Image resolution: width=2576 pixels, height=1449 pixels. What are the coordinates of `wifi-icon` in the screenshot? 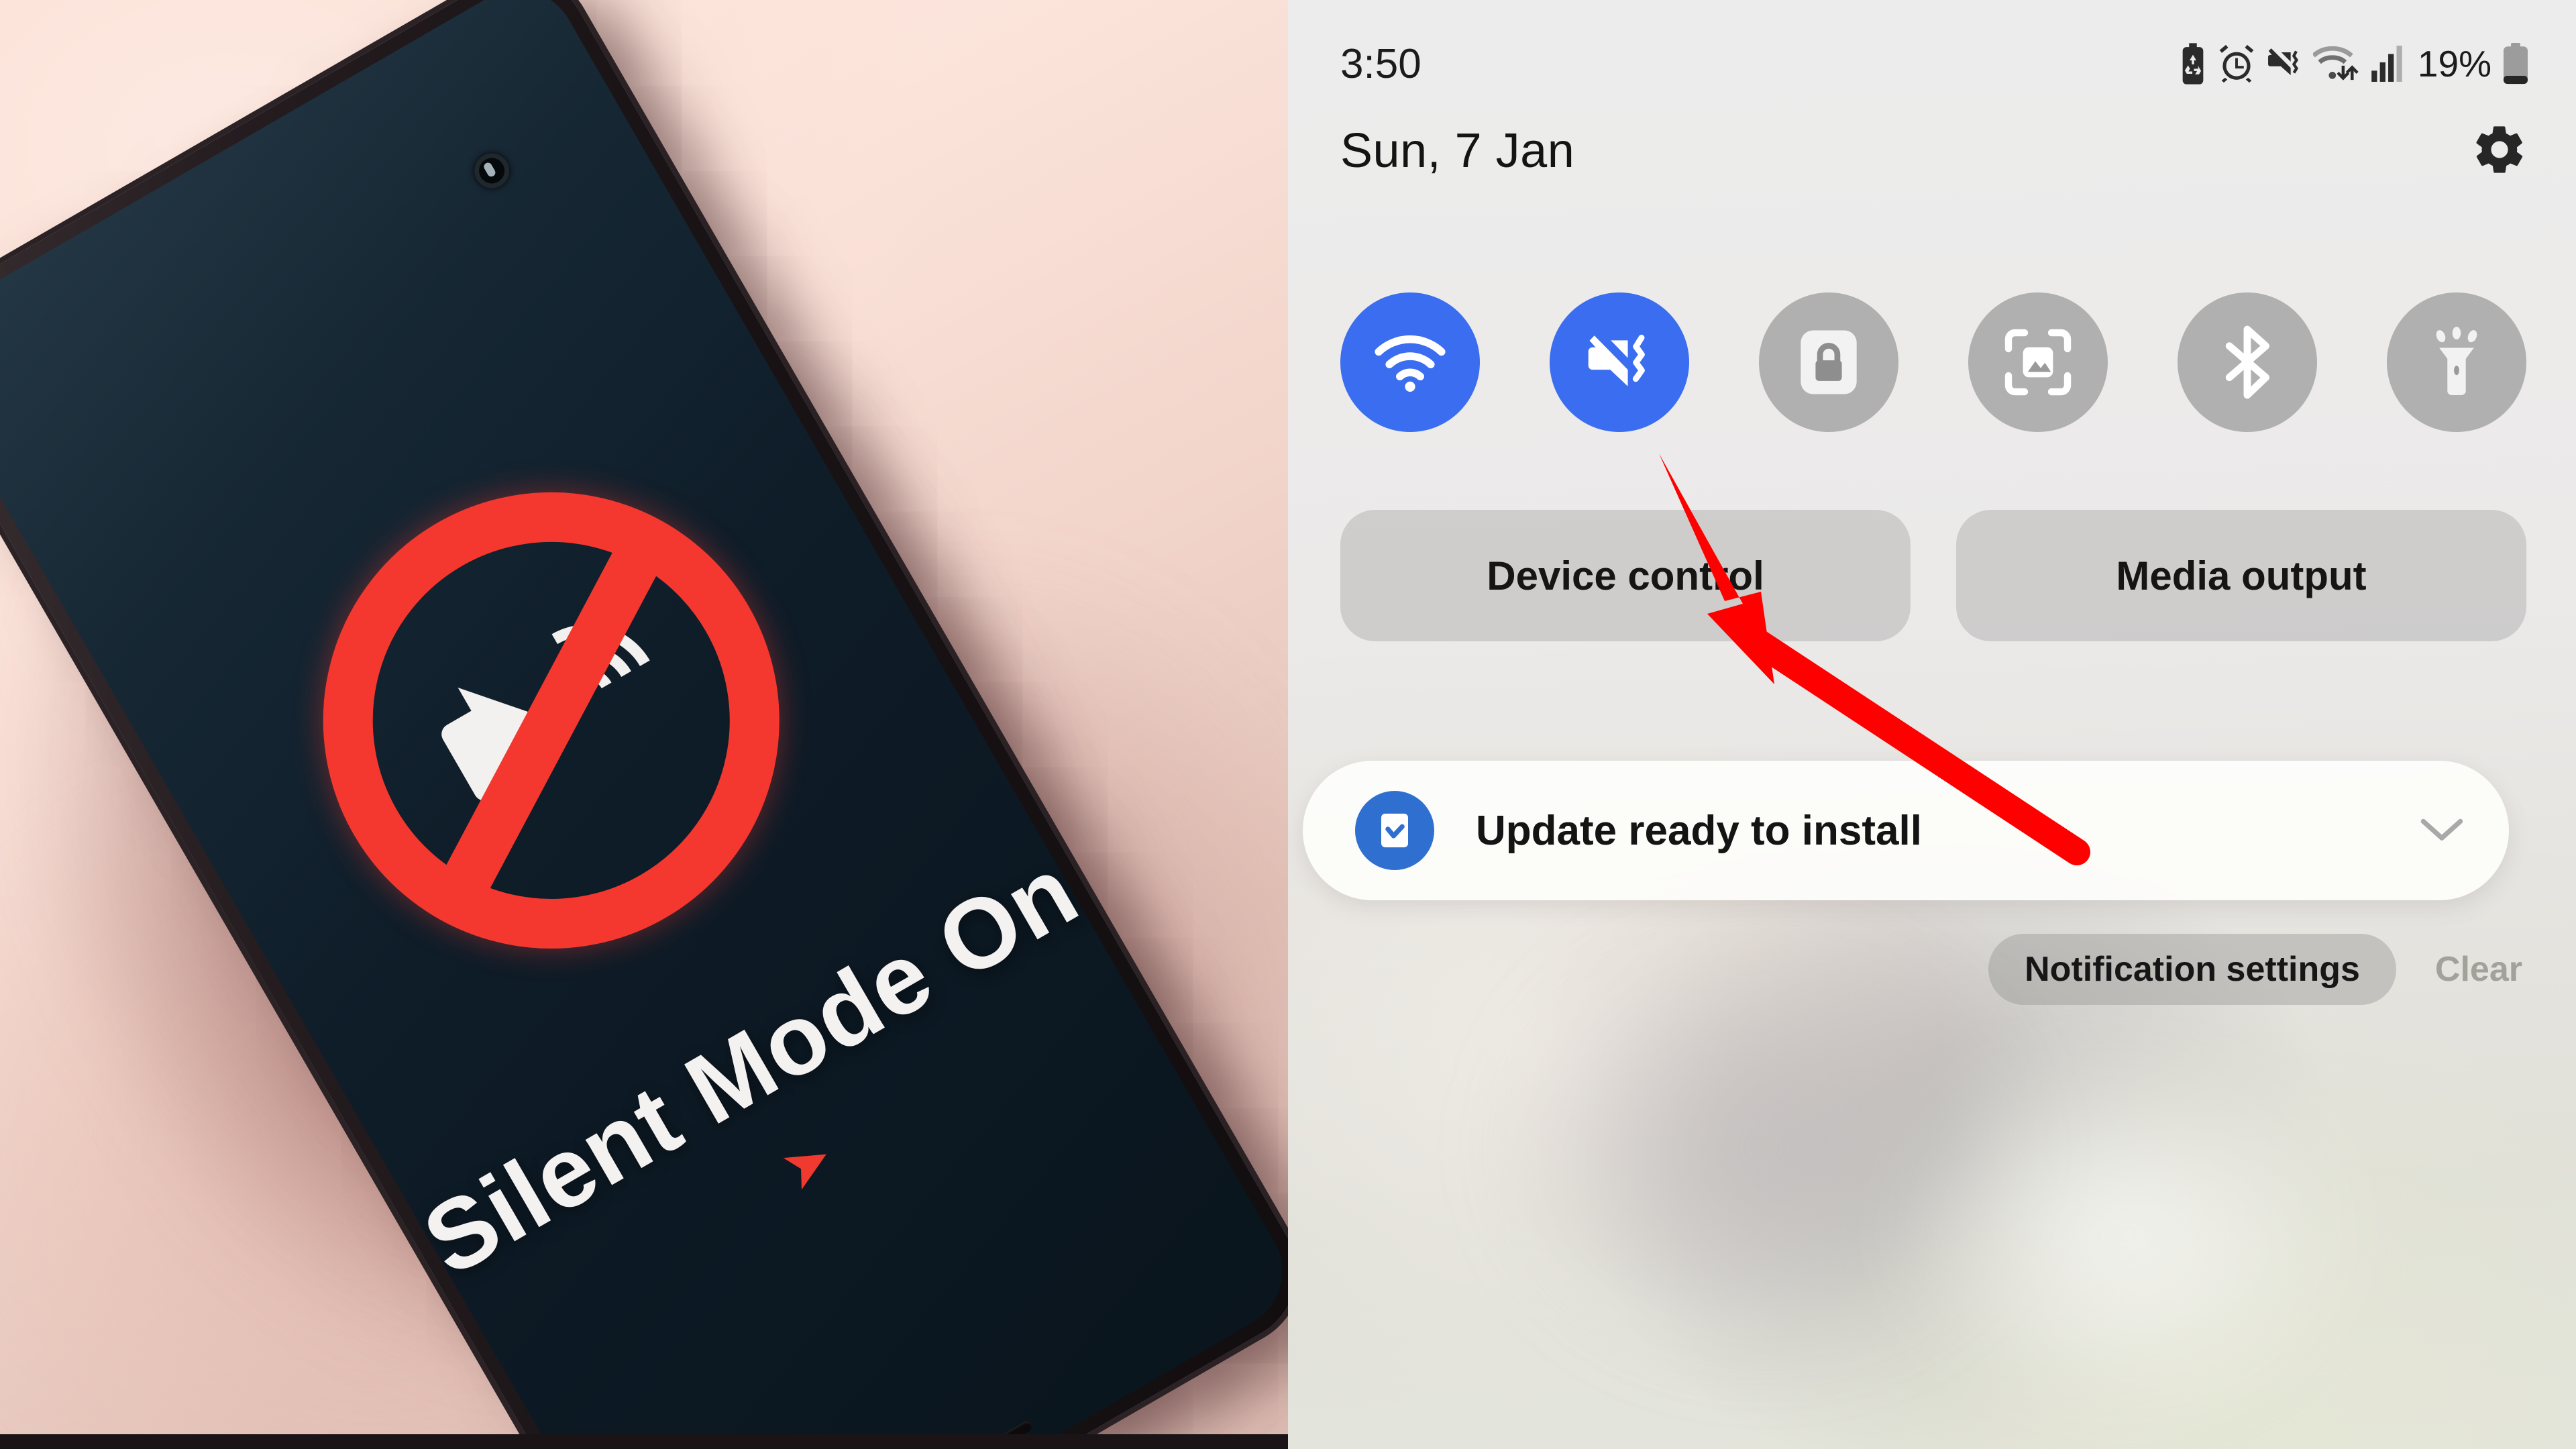 It's located at (1410, 362).